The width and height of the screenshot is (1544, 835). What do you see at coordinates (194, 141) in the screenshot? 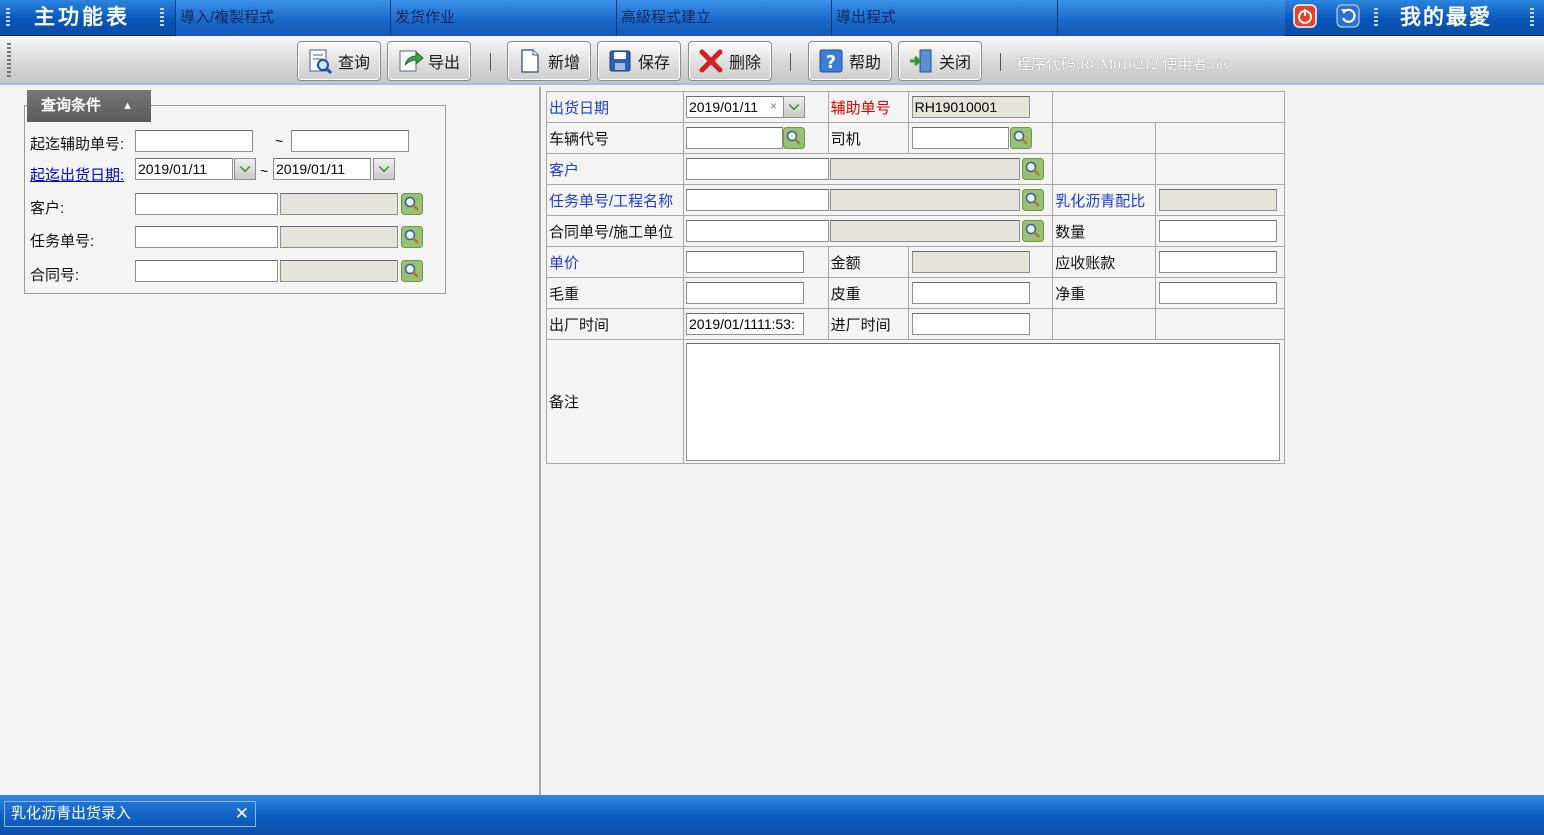
I see `aux-no-from-input` at bounding box center [194, 141].